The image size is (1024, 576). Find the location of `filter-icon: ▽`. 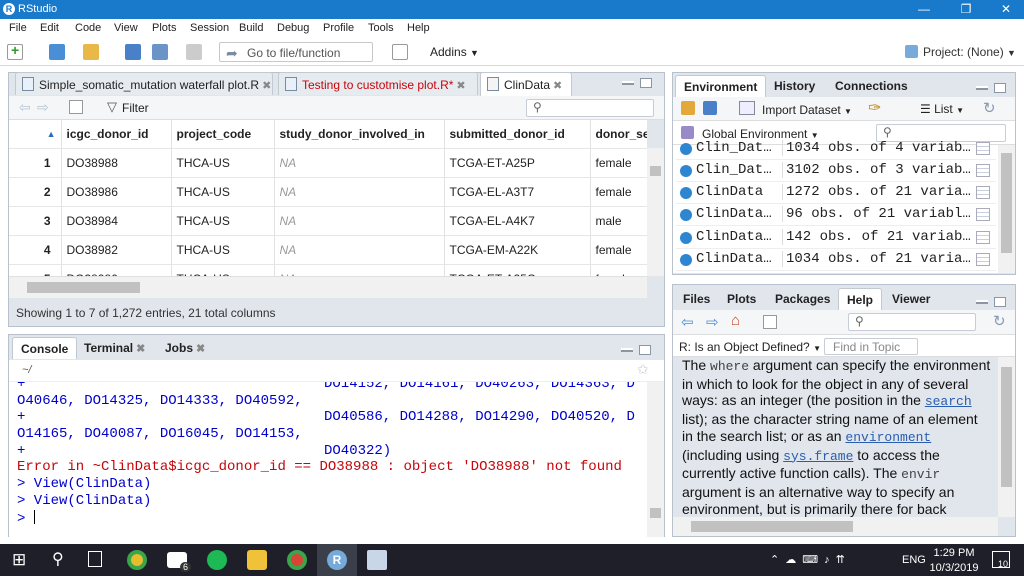

filter-icon: ▽ is located at coordinates (112, 107).